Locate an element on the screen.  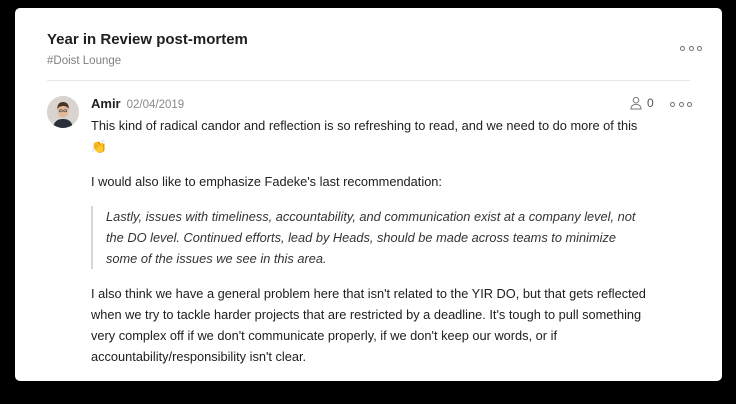
avatar is located at coordinates (63, 112).